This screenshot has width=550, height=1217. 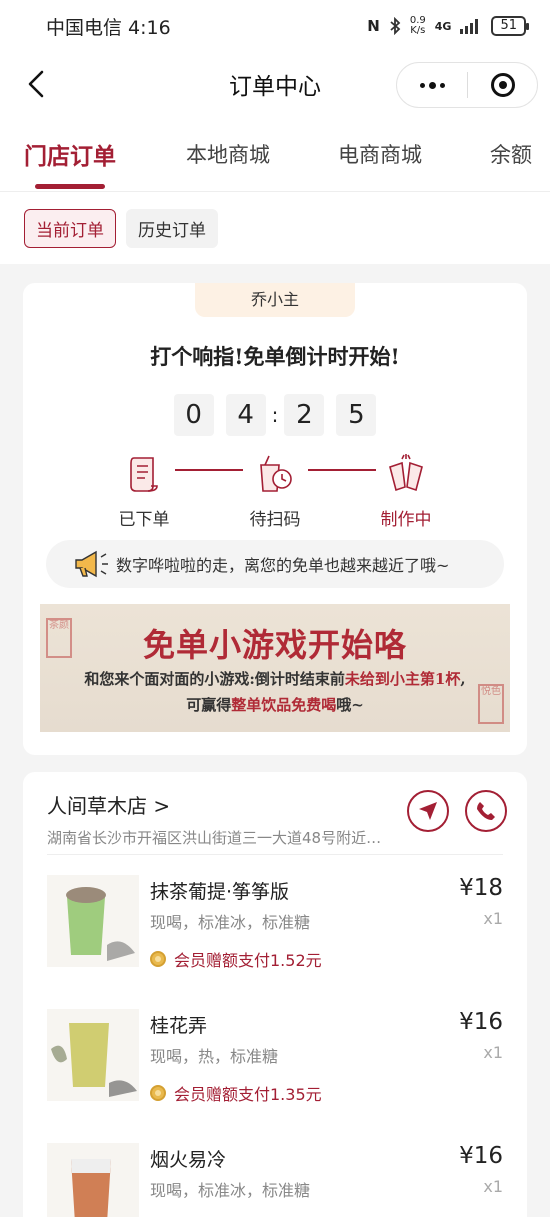 What do you see at coordinates (220, 892) in the screenshot?
I see `item-name: 抹茶葡提·筝筝版` at bounding box center [220, 892].